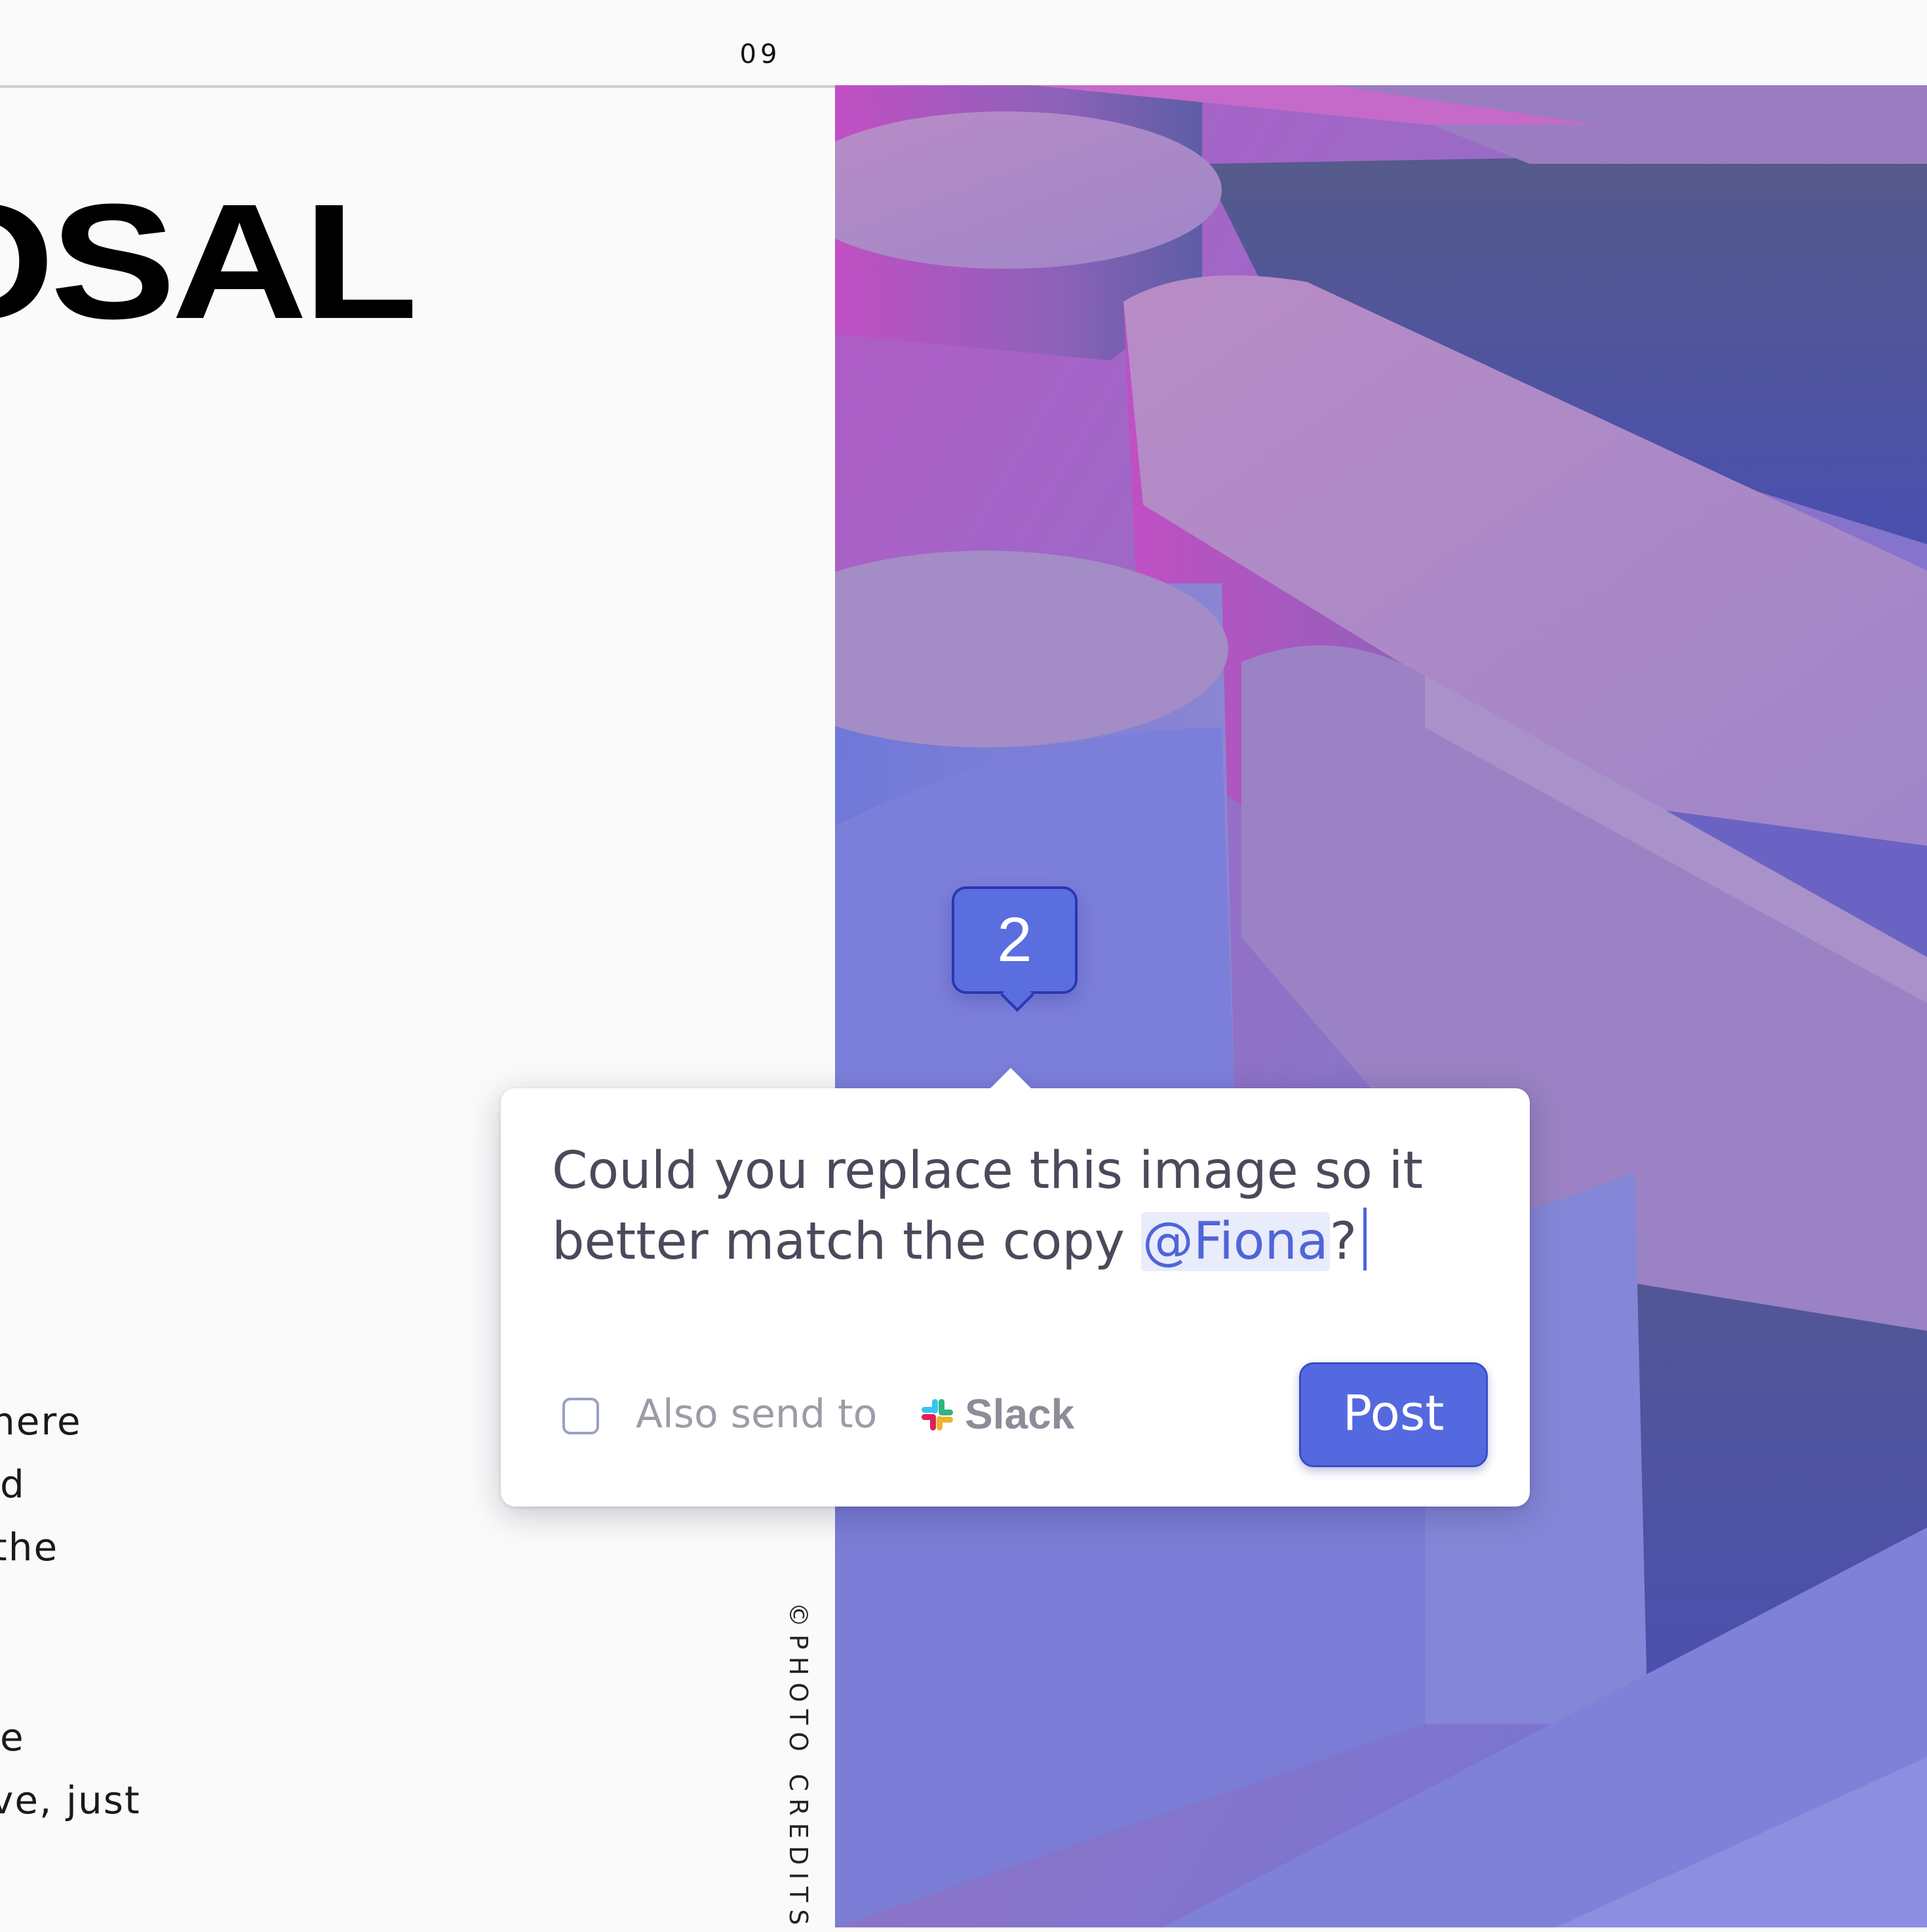 The width and height of the screenshot is (1927, 1932). Describe the element at coordinates (1020, 1414) in the screenshot. I see `slack-label: Slack` at that location.